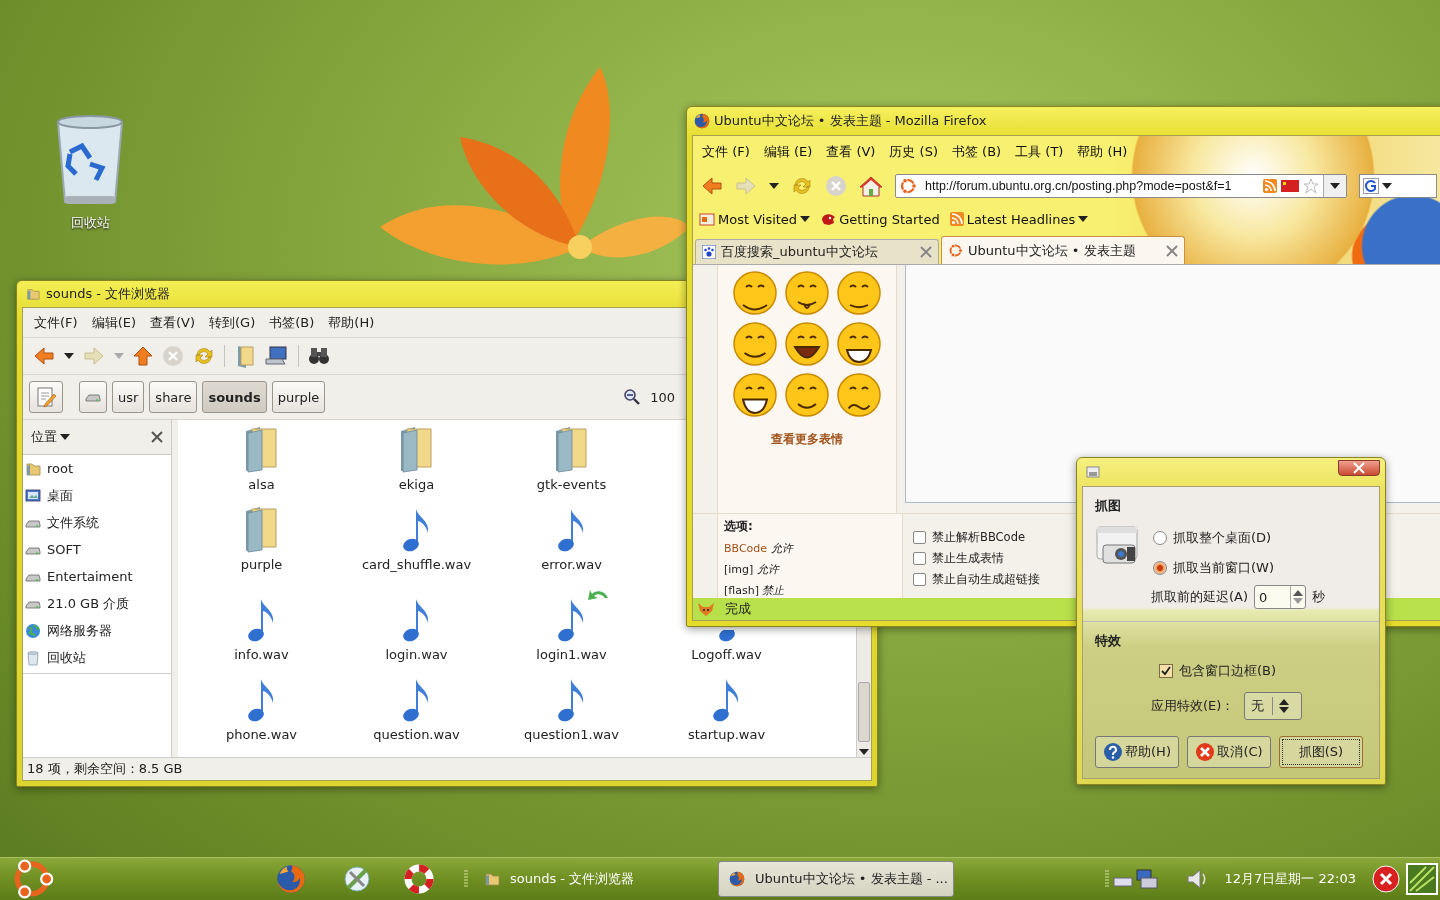 The width and height of the screenshot is (1440, 900). I want to click on checkbox-option: 禁止生成表情, so click(976, 558).